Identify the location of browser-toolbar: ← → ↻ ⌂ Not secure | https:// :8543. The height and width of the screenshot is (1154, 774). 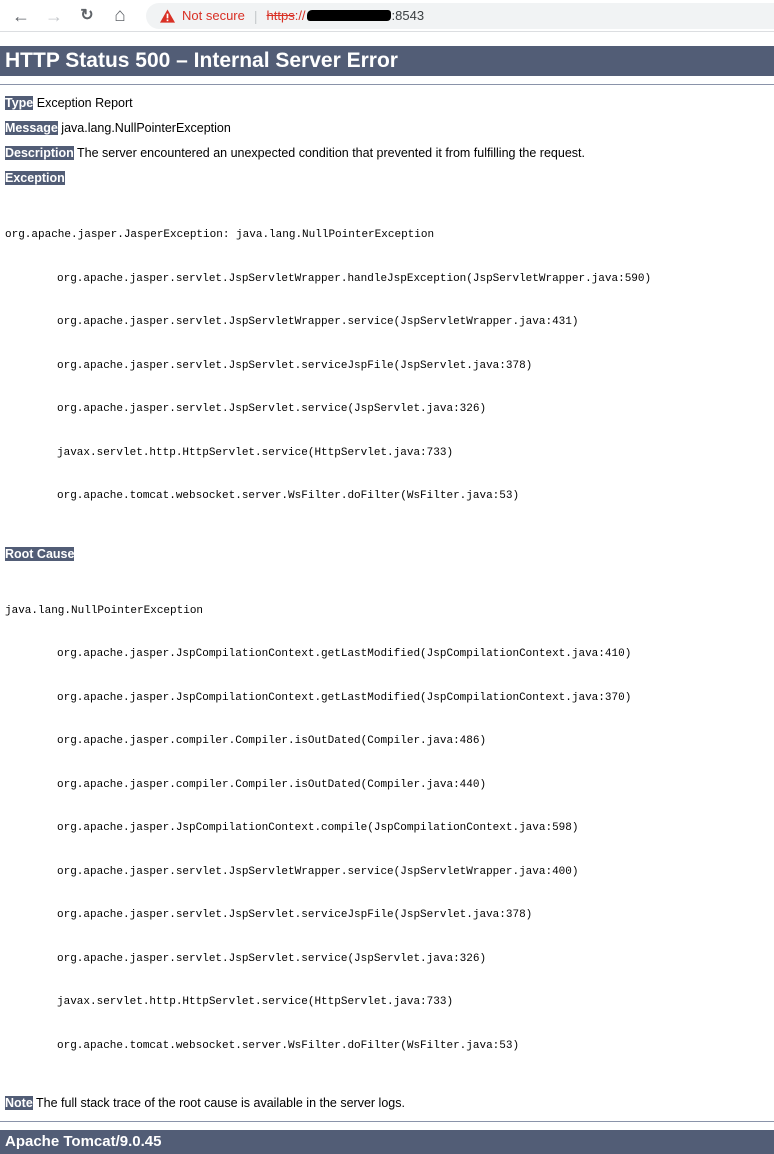
(387, 16).